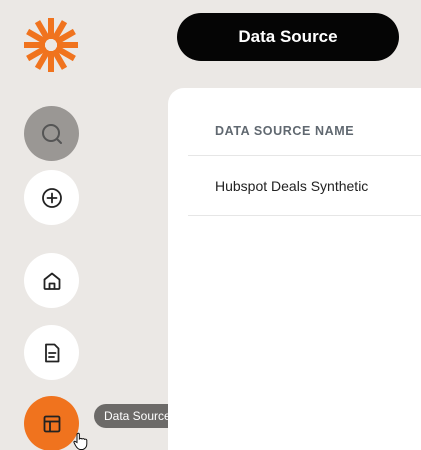 This screenshot has width=421, height=450. I want to click on sidebar-item-home, so click(51, 280).